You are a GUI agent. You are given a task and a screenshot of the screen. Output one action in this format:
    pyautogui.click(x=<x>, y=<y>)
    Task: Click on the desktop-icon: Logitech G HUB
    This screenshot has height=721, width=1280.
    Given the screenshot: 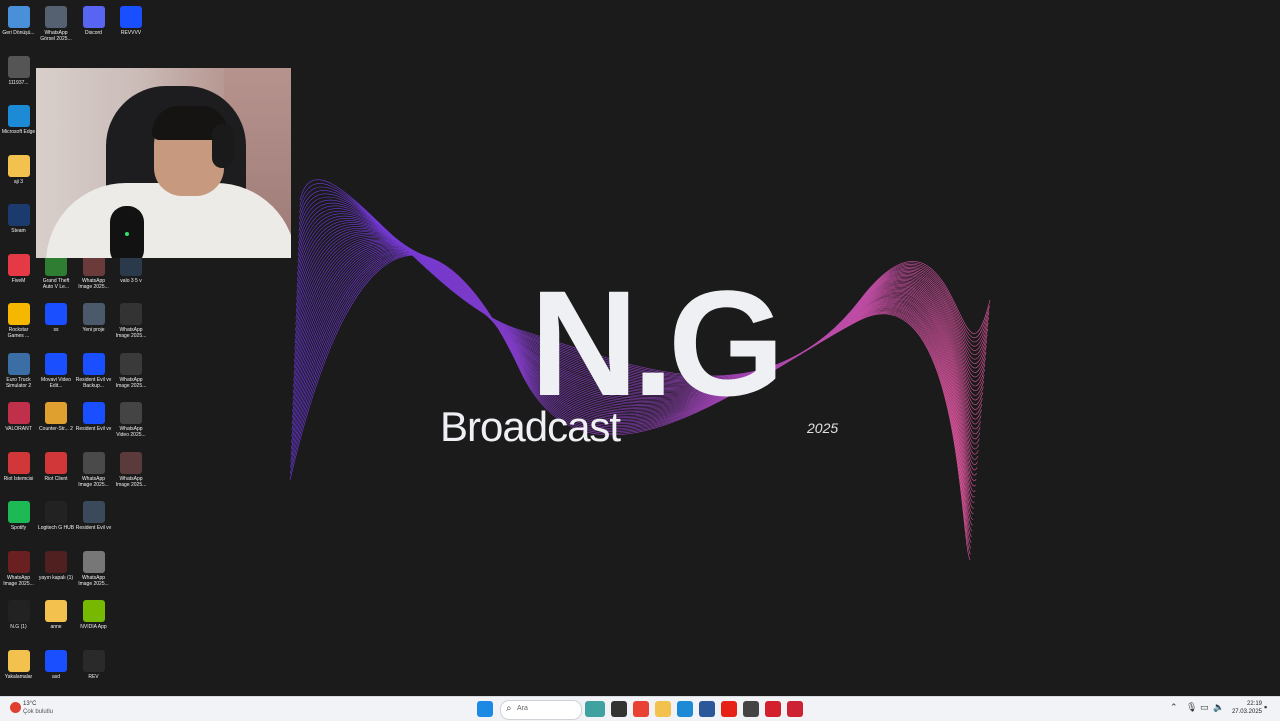 What is the action you would take?
    pyautogui.click(x=56, y=523)
    